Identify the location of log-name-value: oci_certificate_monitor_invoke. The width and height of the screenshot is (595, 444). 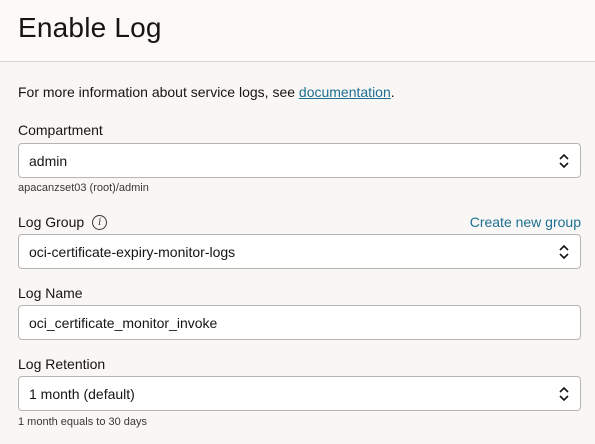
(123, 322).